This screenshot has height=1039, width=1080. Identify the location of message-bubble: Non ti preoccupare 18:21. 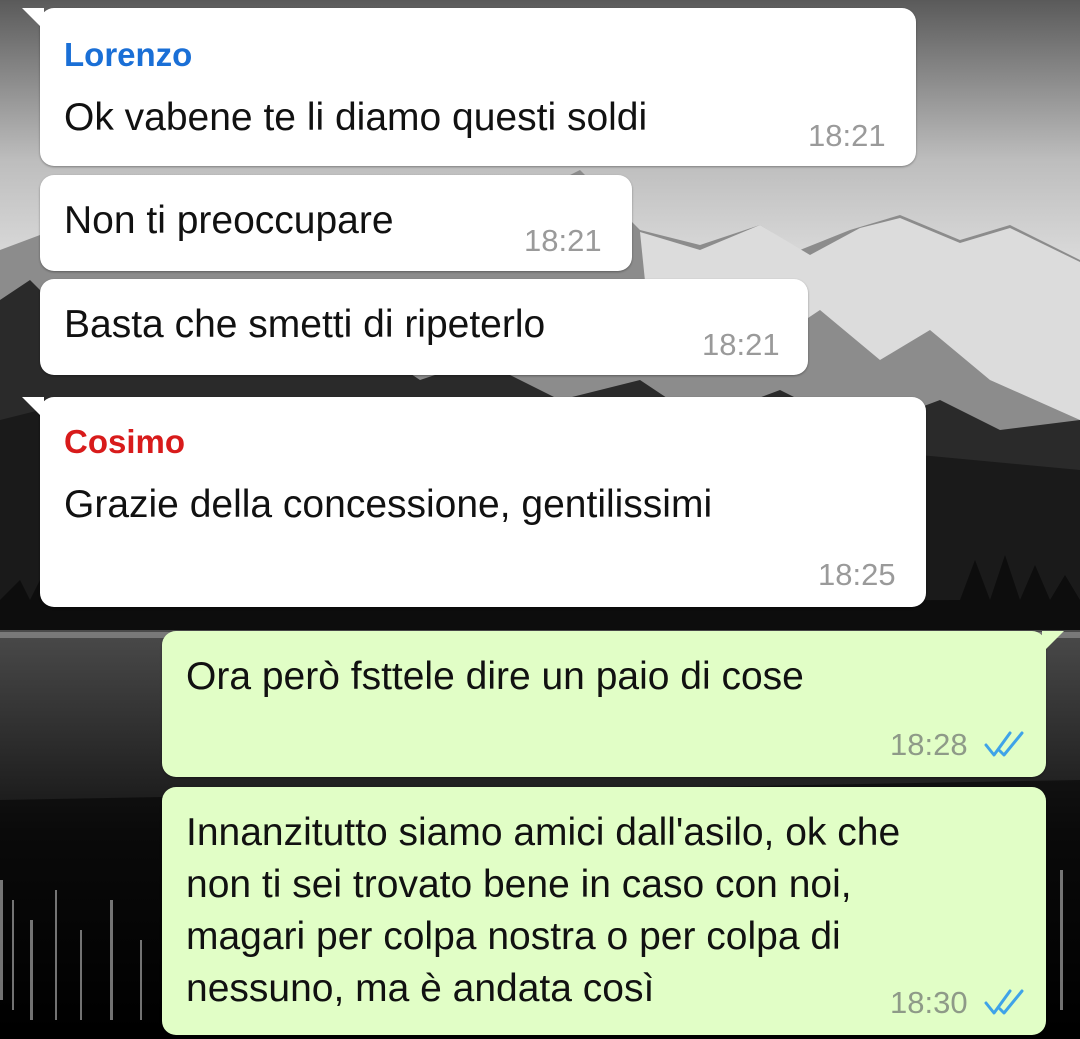
(336, 223).